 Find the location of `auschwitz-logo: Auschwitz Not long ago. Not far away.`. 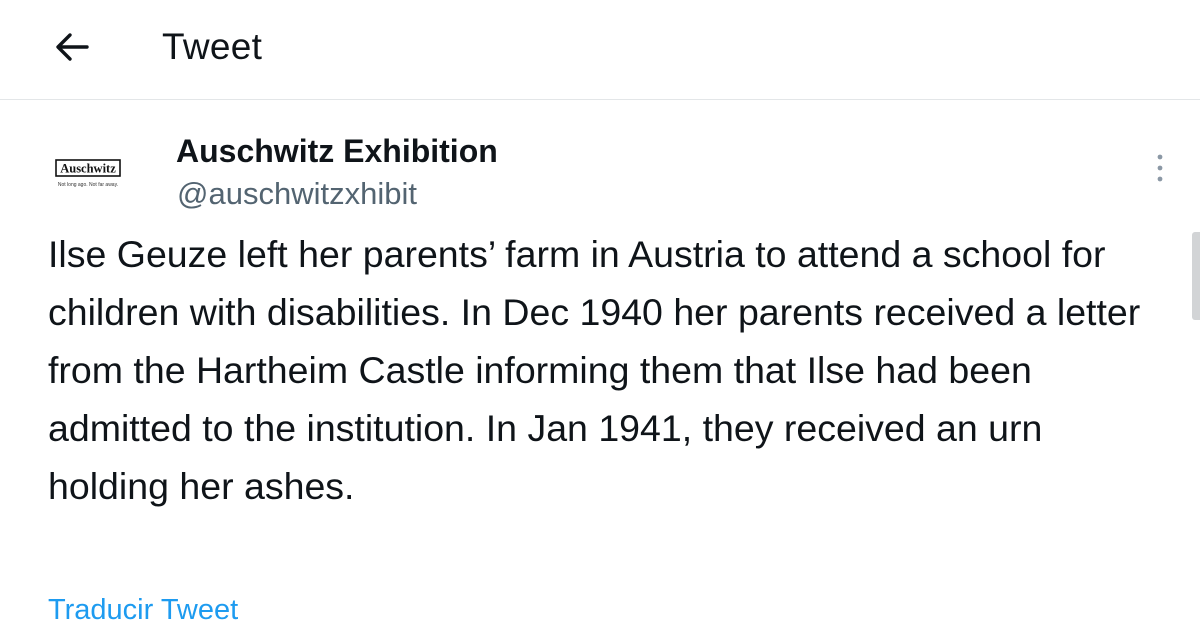

auschwitz-logo: Auschwitz Not long ago. Not far away. is located at coordinates (88, 173).